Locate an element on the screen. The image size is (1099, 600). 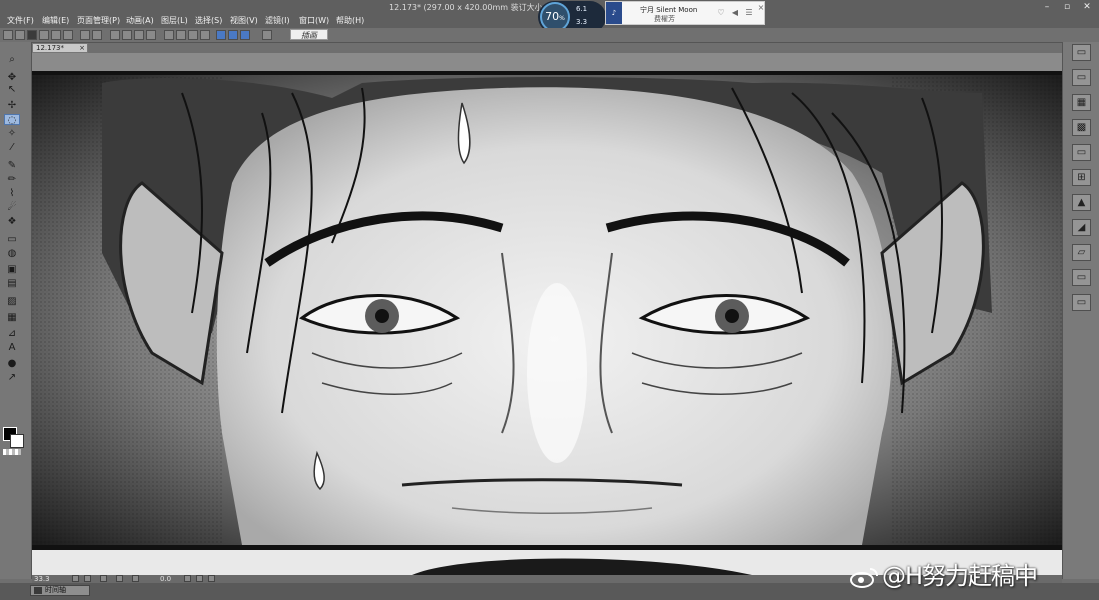
correct-line-icon: ↗ is located at coordinates (12, 377).